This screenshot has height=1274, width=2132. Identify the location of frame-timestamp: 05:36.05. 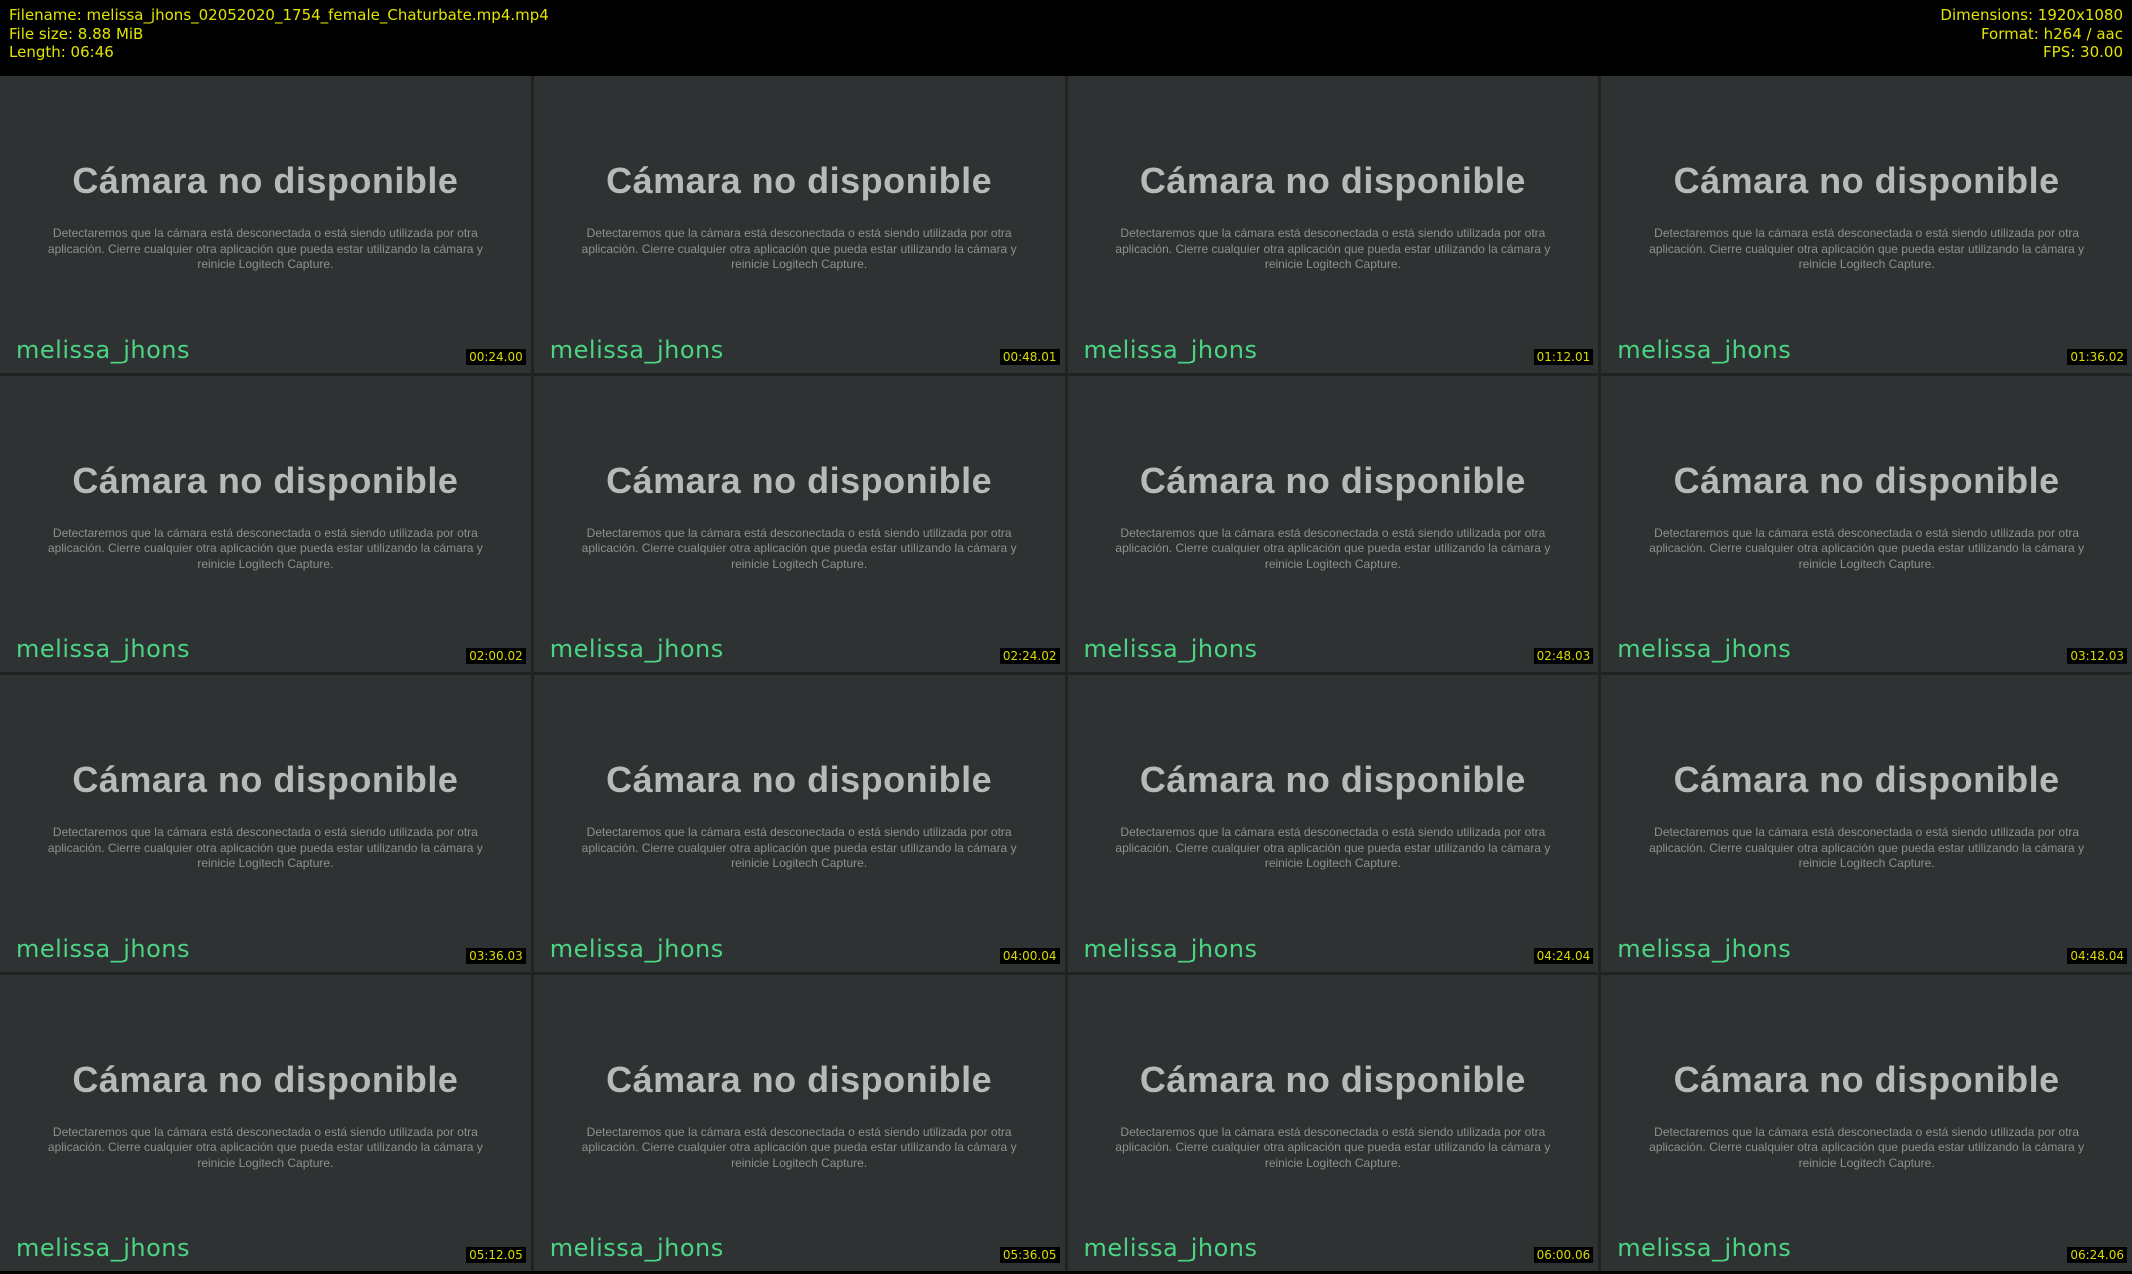
(1029, 1255).